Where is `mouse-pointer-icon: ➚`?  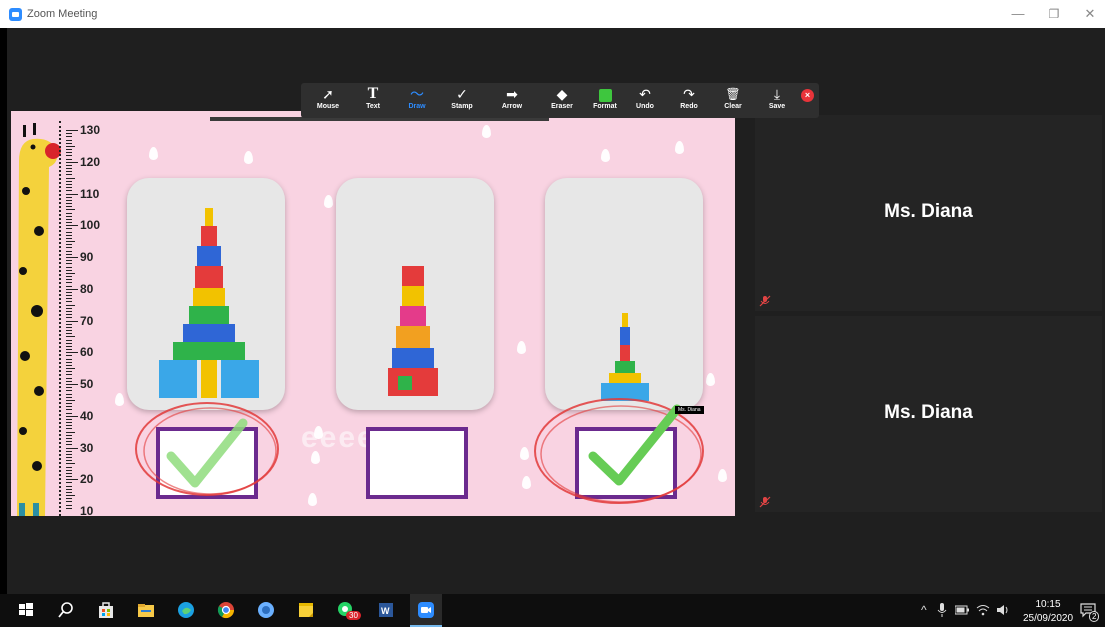 mouse-pointer-icon: ➚ is located at coordinates (328, 94).